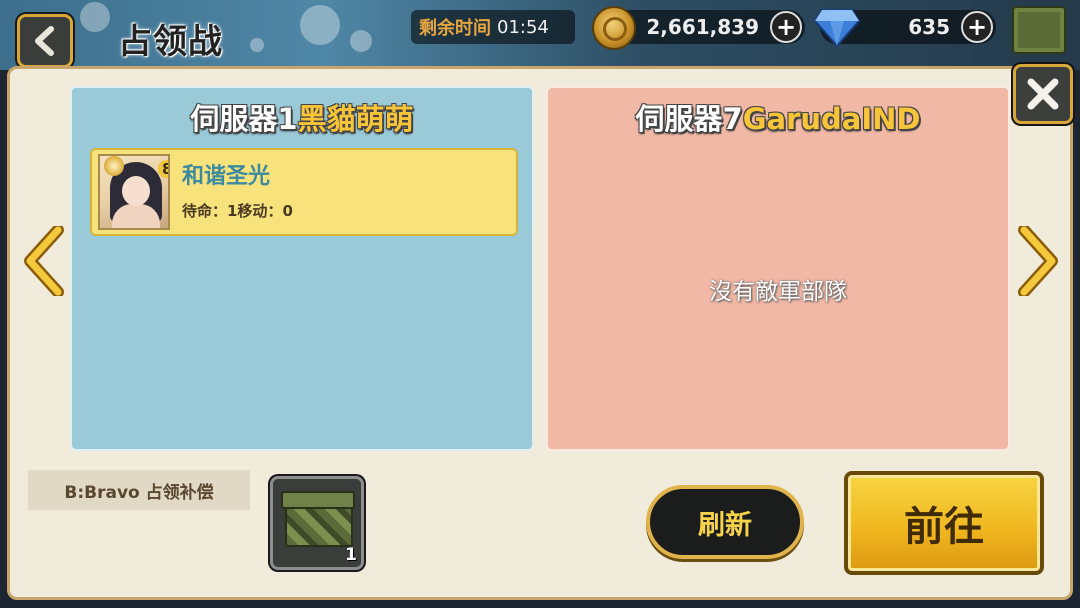 This screenshot has width=1080, height=608. I want to click on ally-player-name: 黑貓萌萌, so click(355, 119).